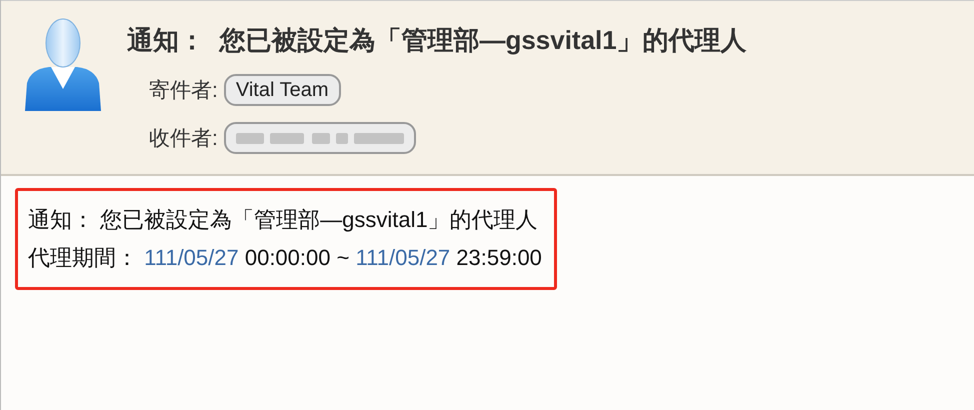  I want to click on user-avatar-icon, so click(63, 64).